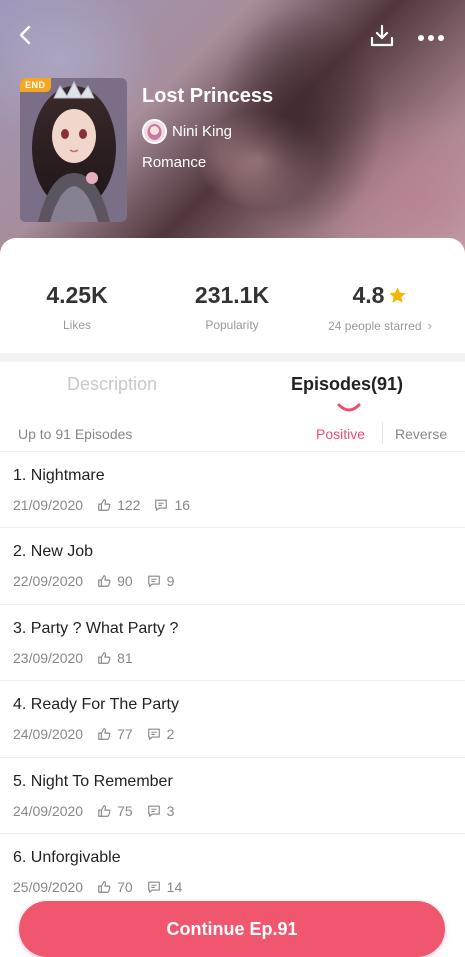 The height and width of the screenshot is (957, 465). Describe the element at coordinates (48, 886) in the screenshot. I see `episode-date: 25/09/2020` at that location.